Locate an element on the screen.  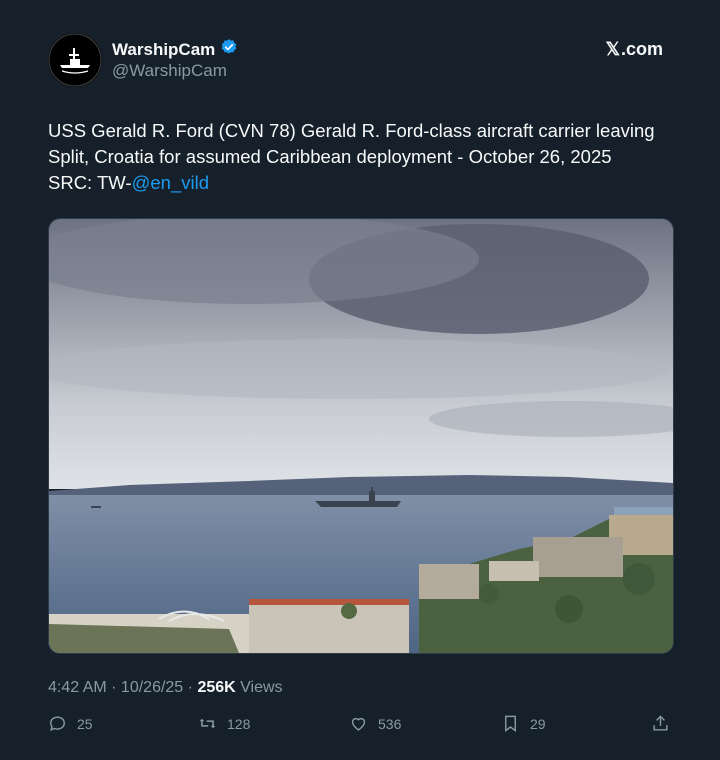
like-button: 536 is located at coordinates (375, 723).